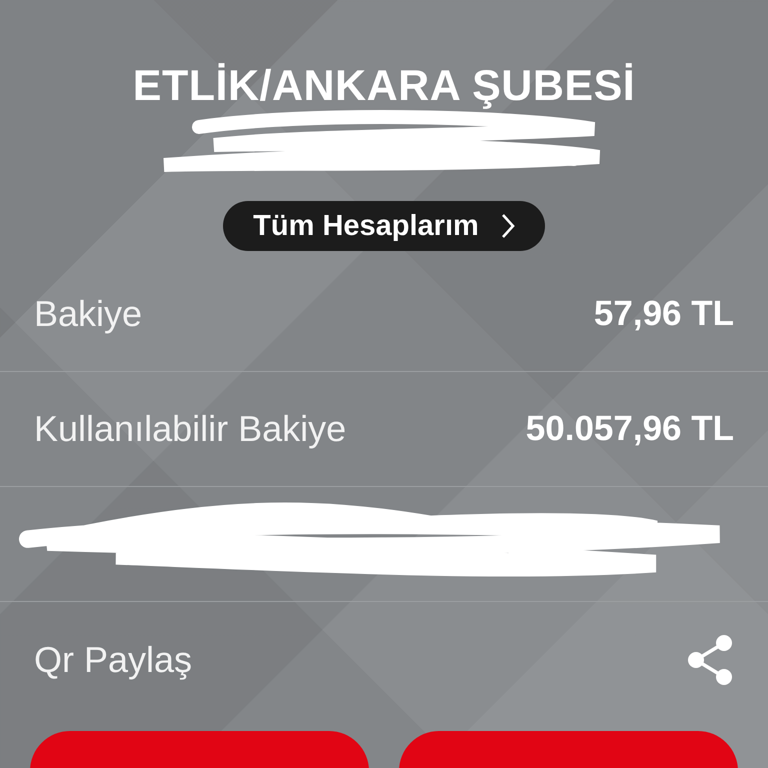 This screenshot has height=768, width=768. Describe the element at coordinates (710, 660) in the screenshot. I see `share-icon` at that location.